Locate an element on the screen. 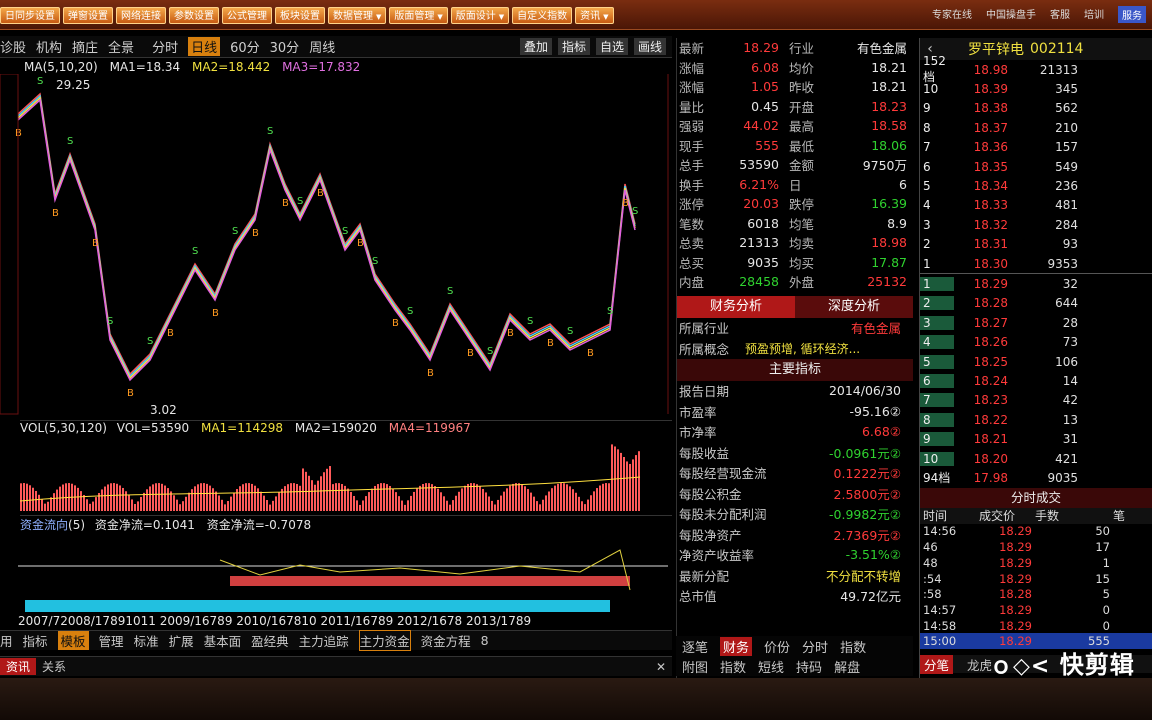 The height and width of the screenshot is (720, 1152). chart-action-1: 指标 is located at coordinates (573, 46).